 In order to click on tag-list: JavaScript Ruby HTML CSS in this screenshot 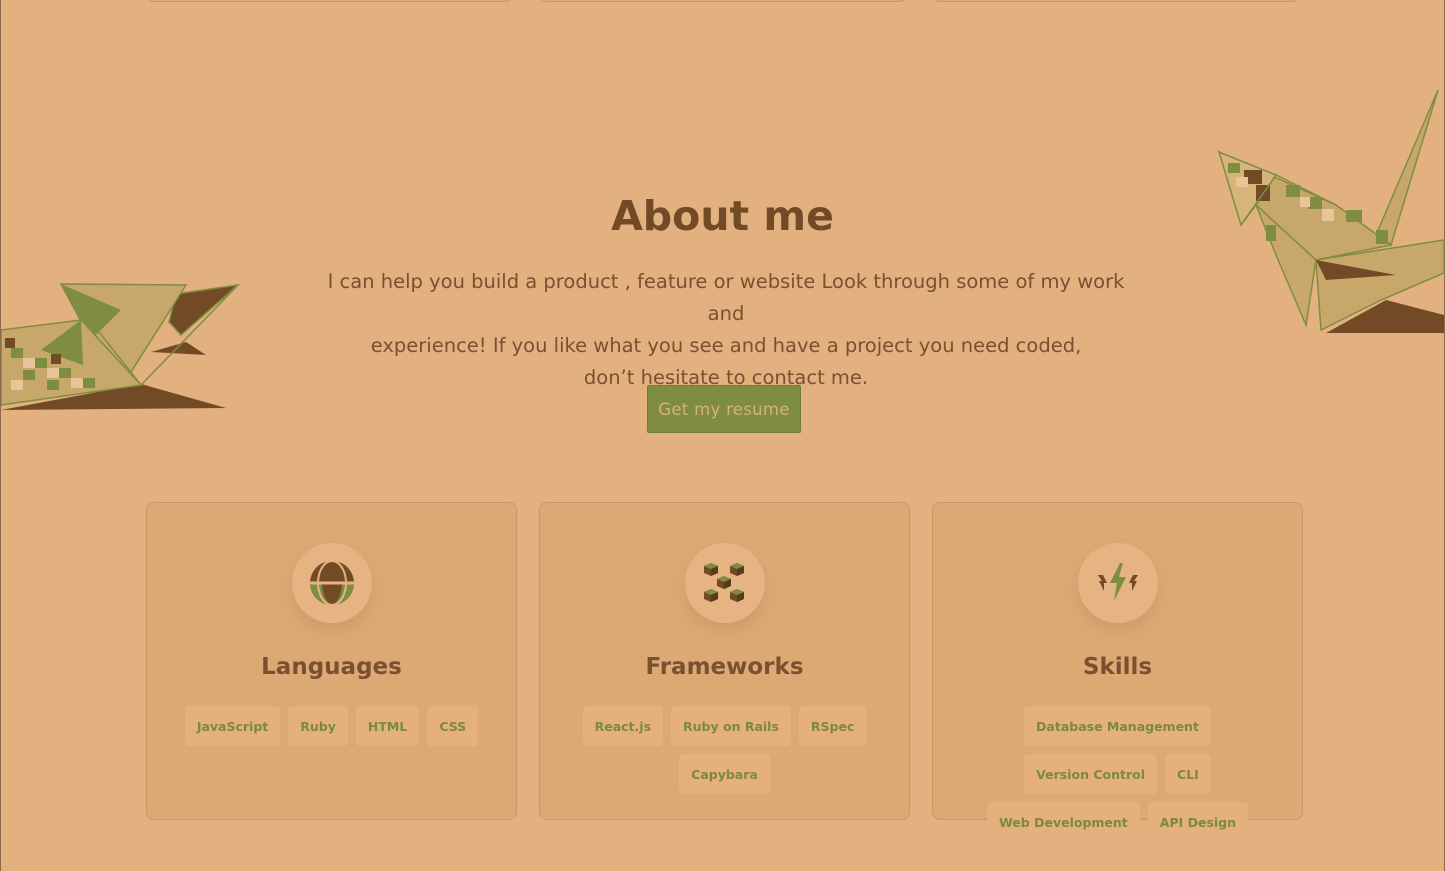, I will do `click(331, 726)`.